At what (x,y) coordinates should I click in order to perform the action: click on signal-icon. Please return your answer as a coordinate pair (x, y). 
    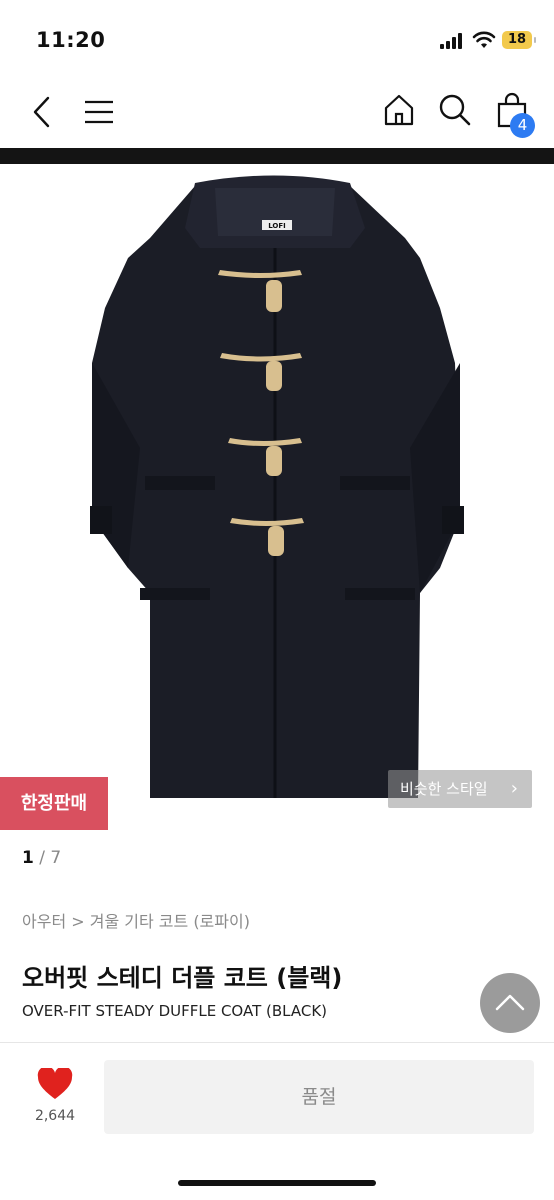
    Looking at the image, I should click on (453, 41).